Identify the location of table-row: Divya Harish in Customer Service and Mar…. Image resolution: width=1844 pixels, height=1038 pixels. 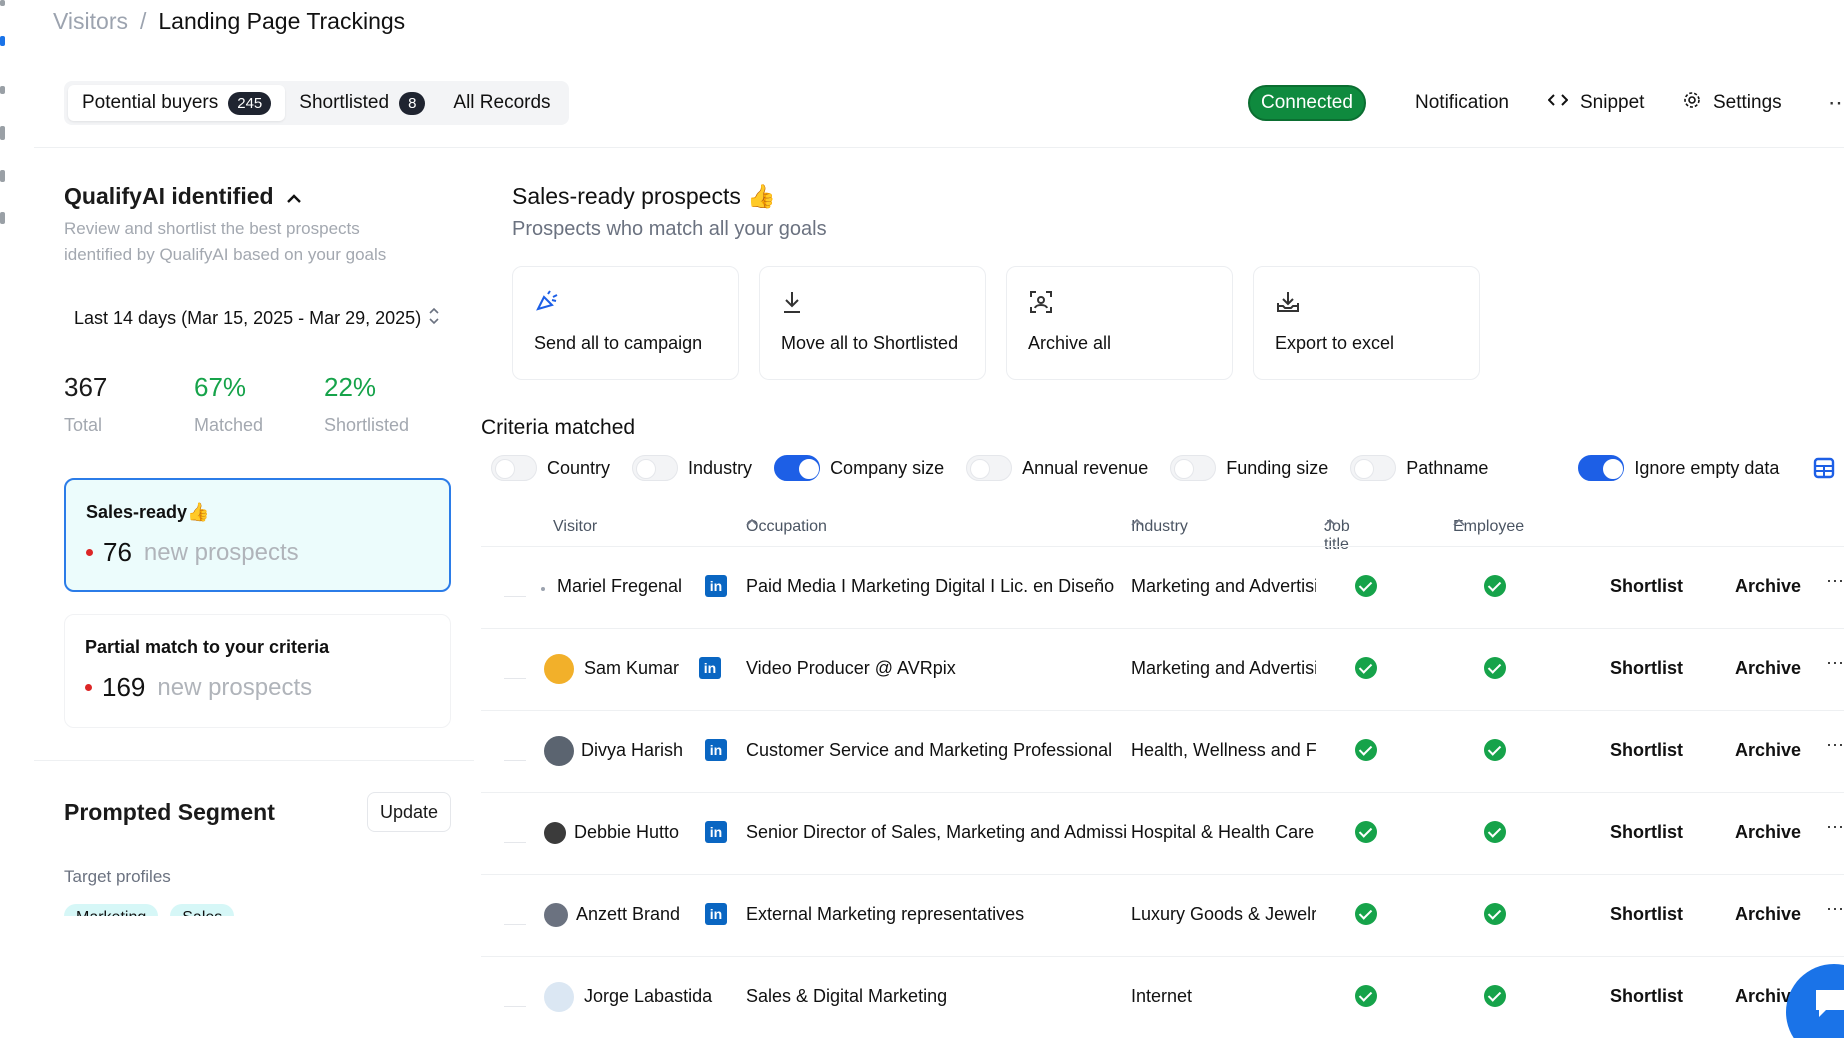
(1162, 751).